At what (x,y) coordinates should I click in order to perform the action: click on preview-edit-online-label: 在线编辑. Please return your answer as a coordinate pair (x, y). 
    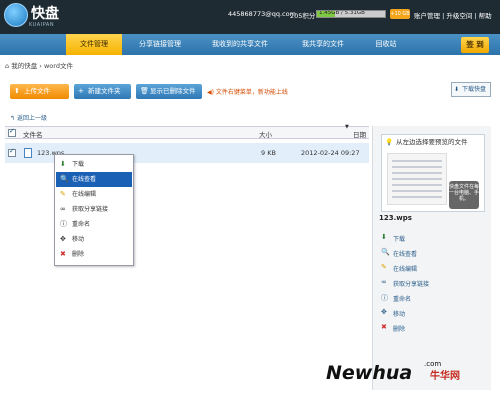
    Looking at the image, I should click on (405, 269).